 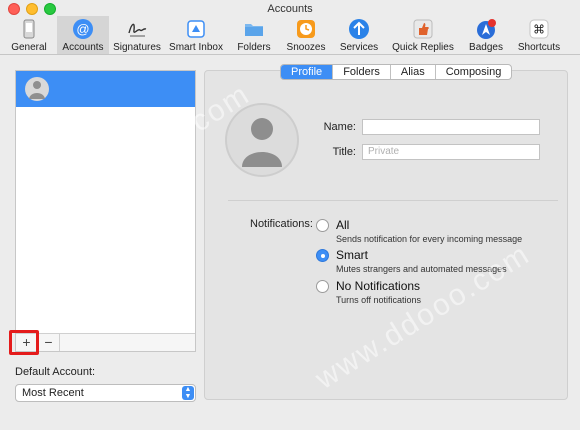 What do you see at coordinates (413, 72) in the screenshot?
I see `tab-alias: Alias` at bounding box center [413, 72].